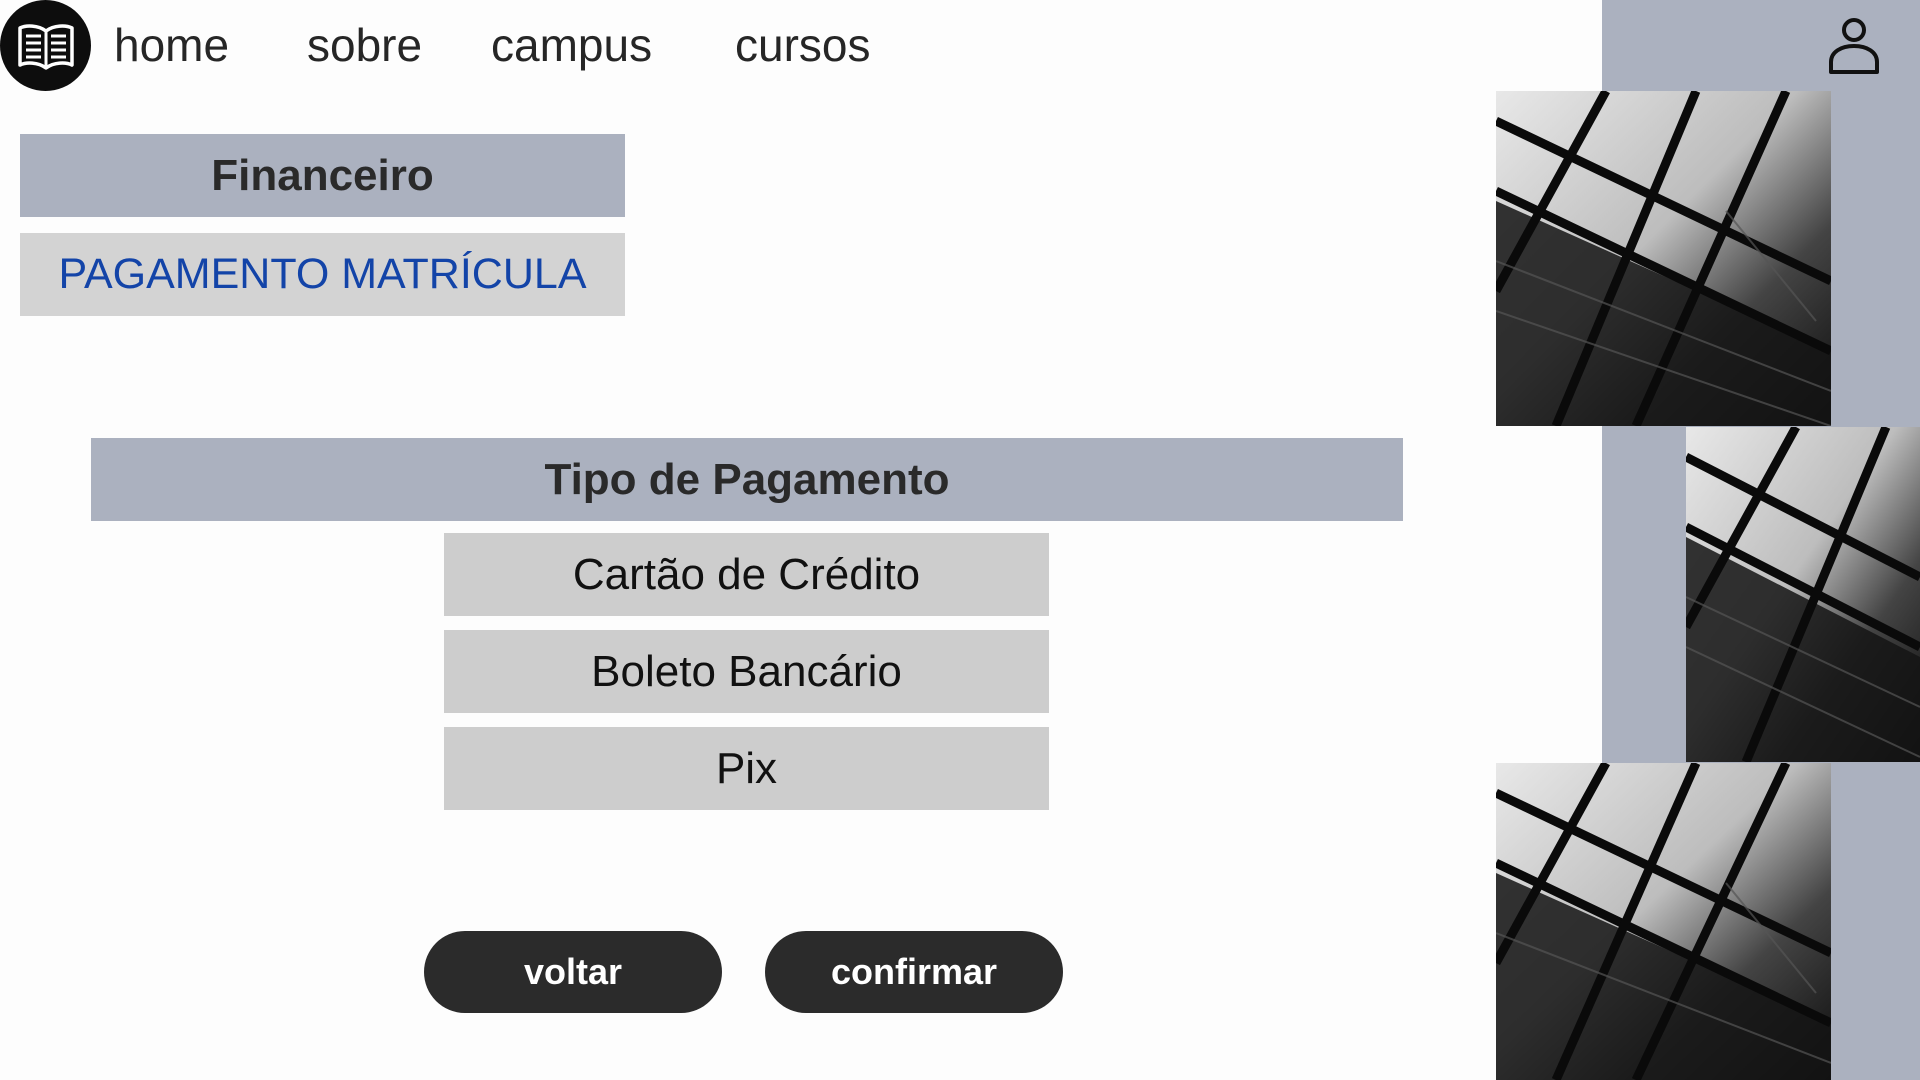 This screenshot has width=1920, height=1080. I want to click on nav-link-cursos: cursos, so click(802, 45).